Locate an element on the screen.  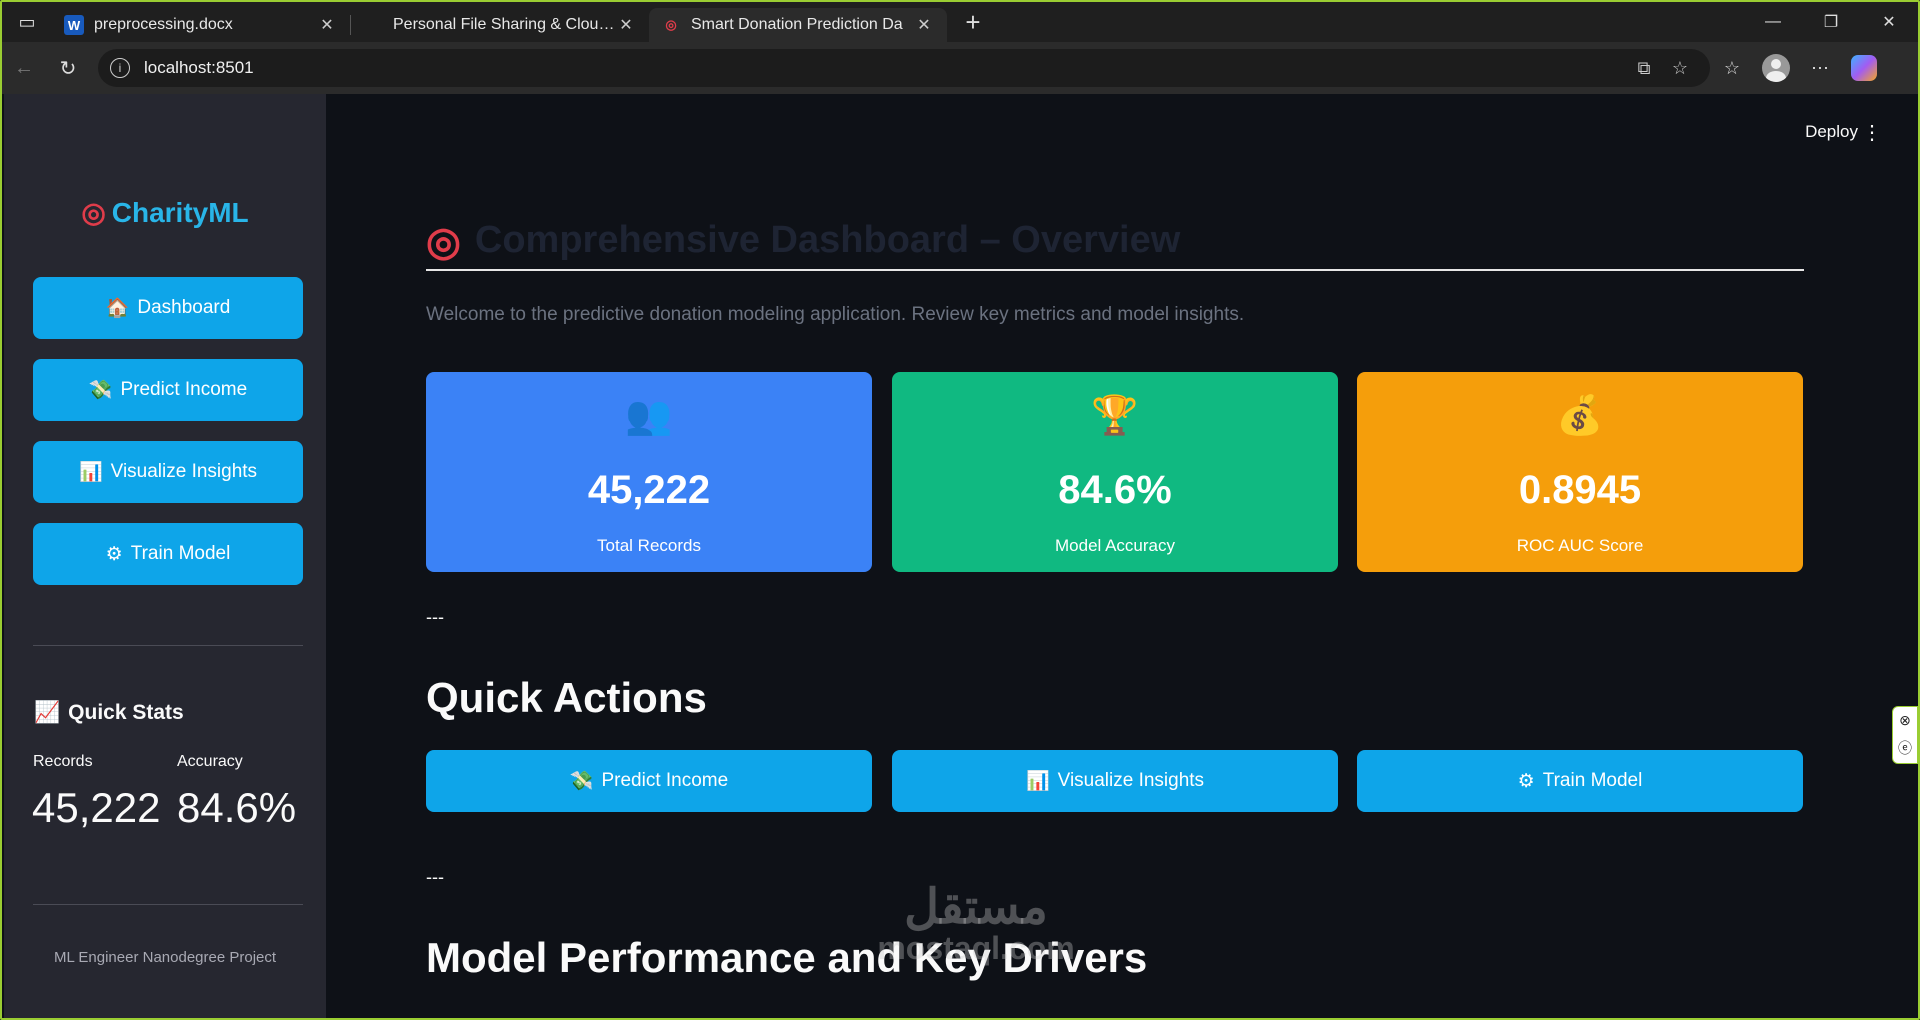
edge-side-tools: ⊗ ⓔ is located at coordinates (1905, 735).